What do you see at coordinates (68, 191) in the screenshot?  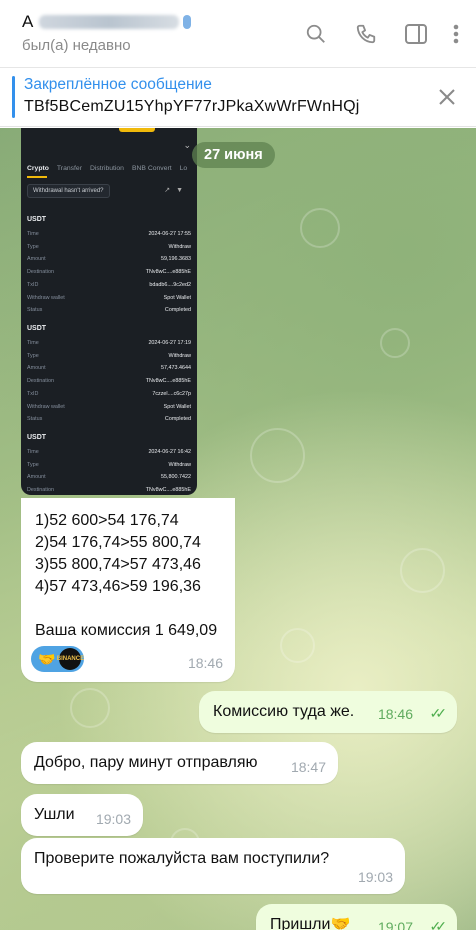 I see `screenshot-withdrawal-button: Withdrawal hasn't arrived?` at bounding box center [68, 191].